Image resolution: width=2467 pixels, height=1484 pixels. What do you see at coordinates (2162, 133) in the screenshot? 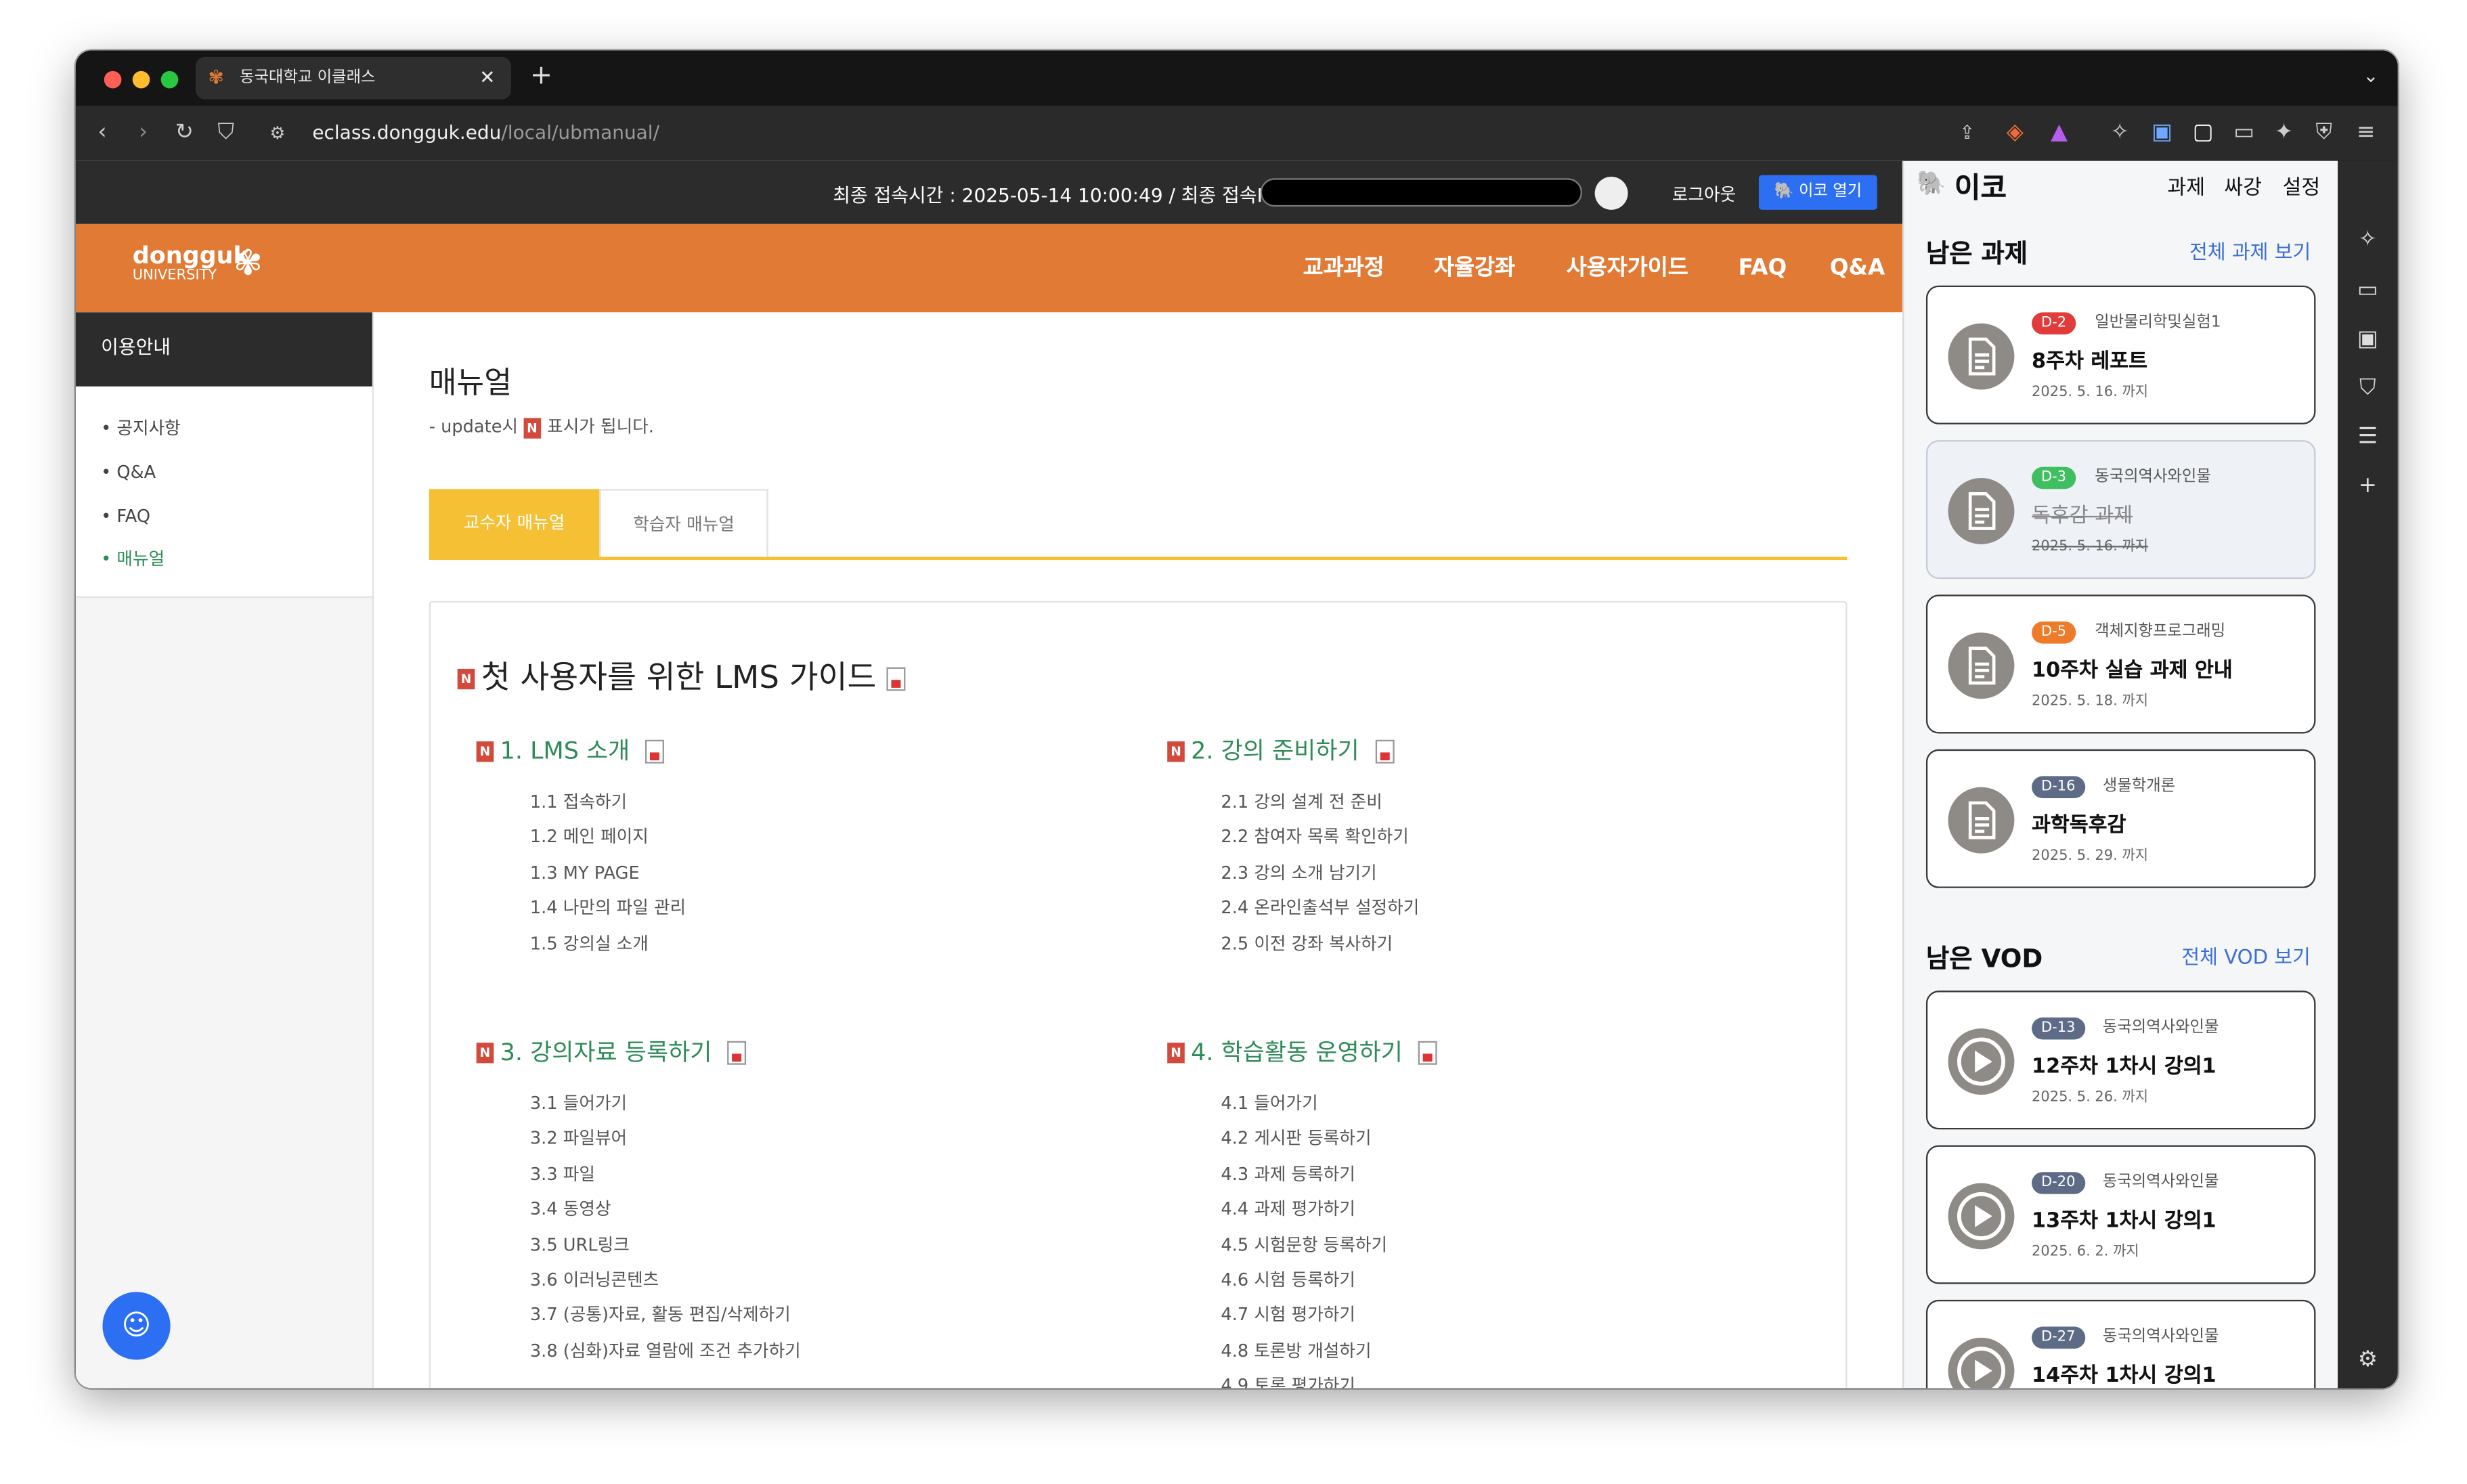
I see `sidebar-toggle-icon: ▣` at bounding box center [2162, 133].